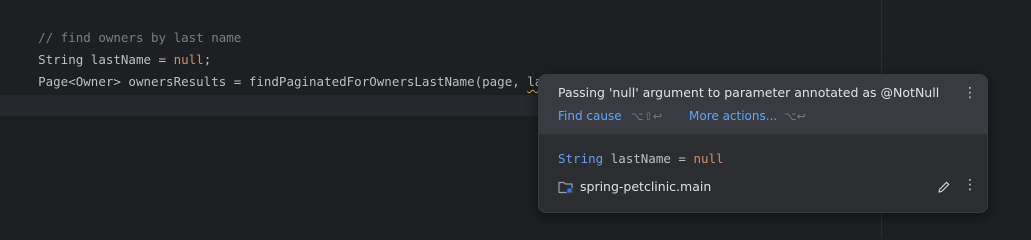 This screenshot has height=240, width=1031. I want to click on find-cause-link: Find cause, so click(590, 116).